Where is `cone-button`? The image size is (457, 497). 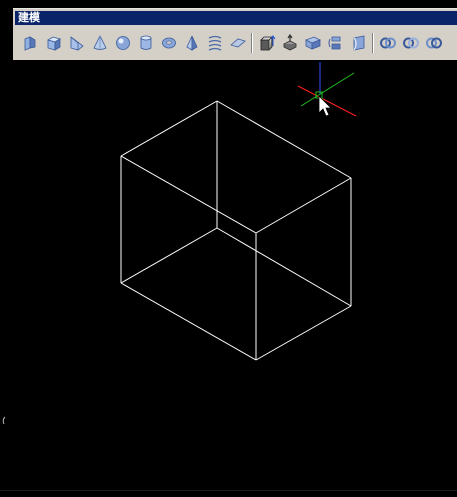
cone-button is located at coordinates (99, 43).